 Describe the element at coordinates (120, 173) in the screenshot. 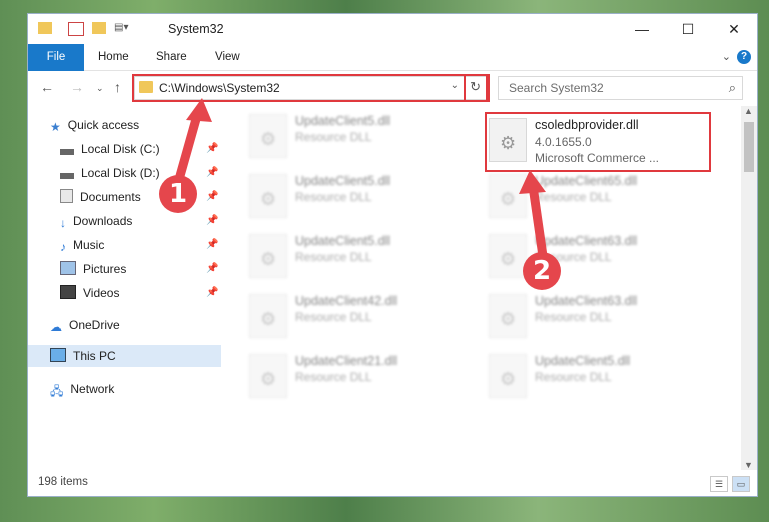

I see `sidebar-item-label: Local Disk (D:)` at that location.